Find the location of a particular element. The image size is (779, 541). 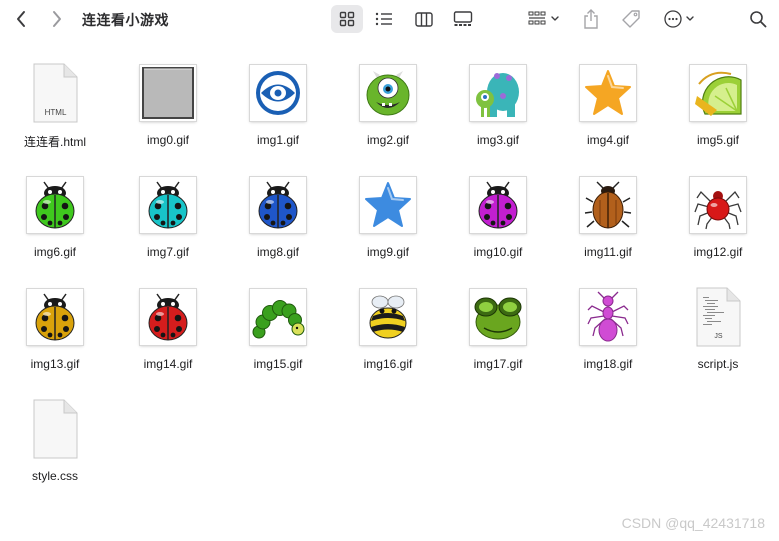

file-name: img1.gif is located at coordinates (278, 140).